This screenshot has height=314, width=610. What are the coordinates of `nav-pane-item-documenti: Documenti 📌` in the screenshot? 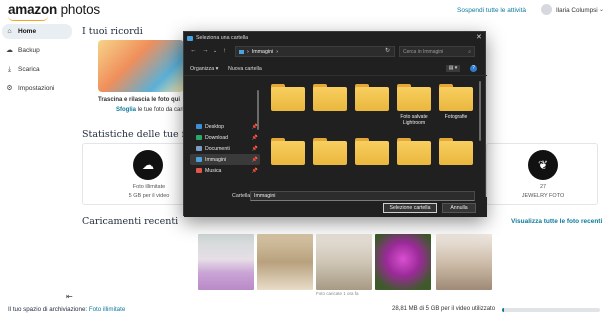 It's located at (225, 148).